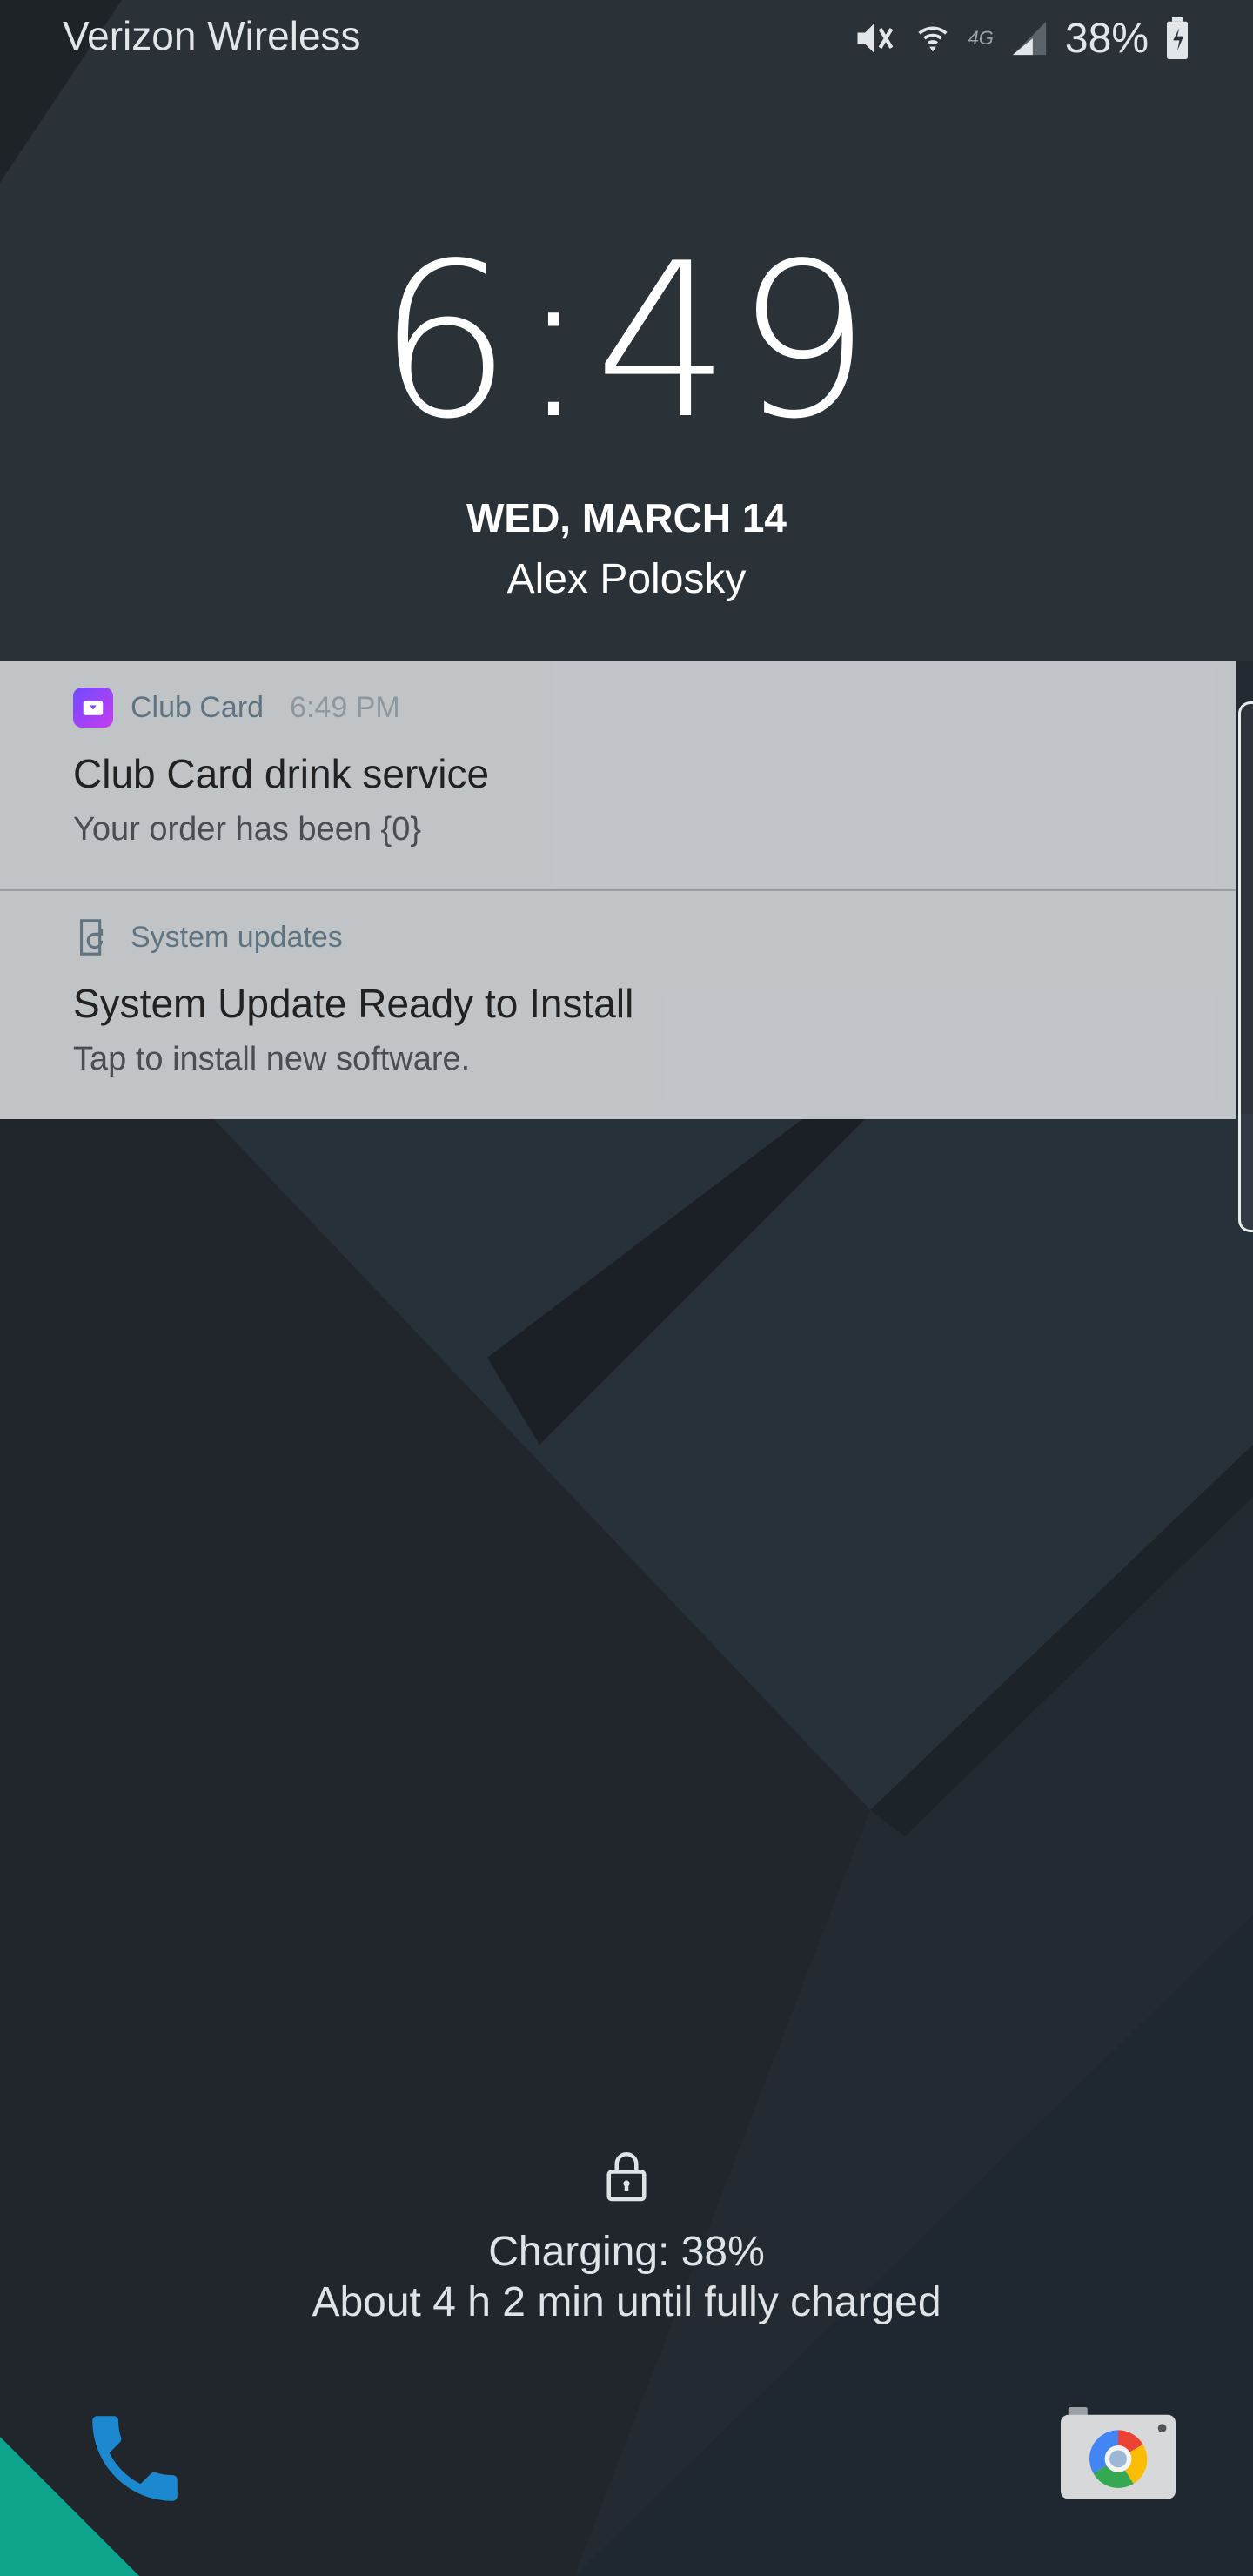  What do you see at coordinates (626, 39) in the screenshot?
I see `status-bar: Verizon Wireless 4G 38%` at bounding box center [626, 39].